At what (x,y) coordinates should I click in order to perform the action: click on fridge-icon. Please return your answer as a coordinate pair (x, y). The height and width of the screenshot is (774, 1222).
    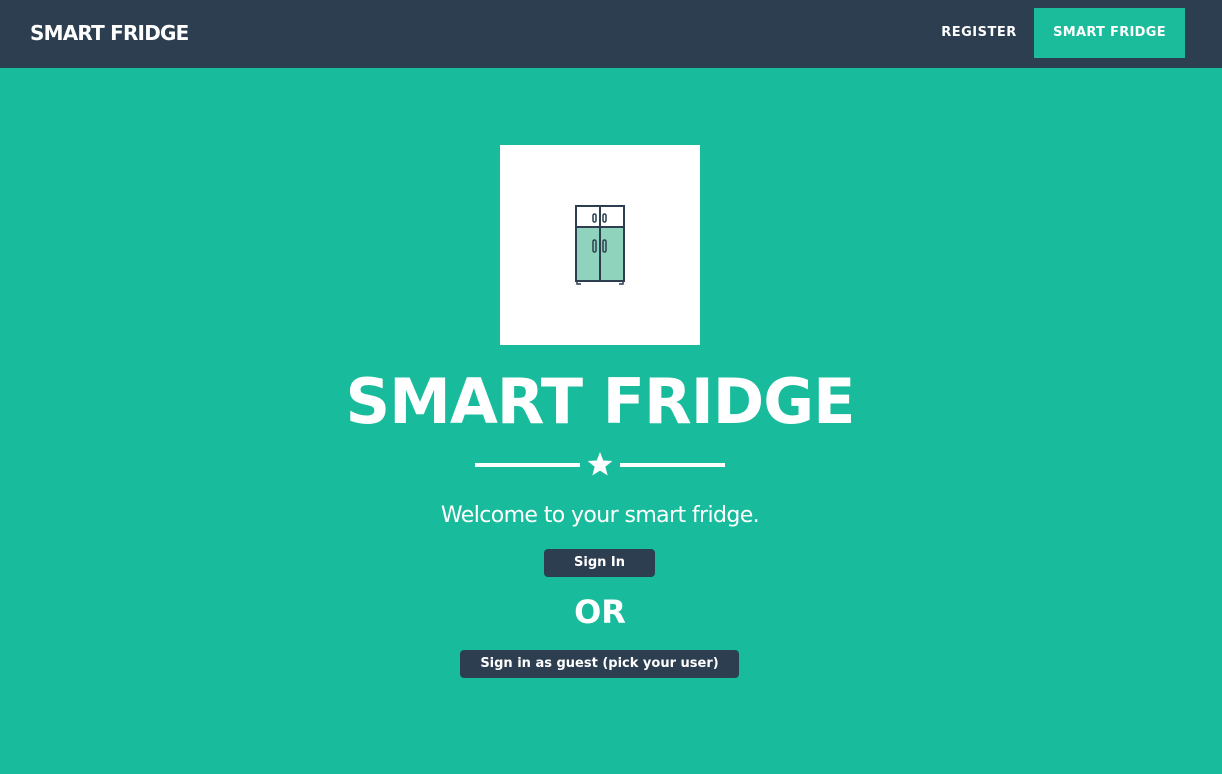
    Looking at the image, I should click on (600, 245).